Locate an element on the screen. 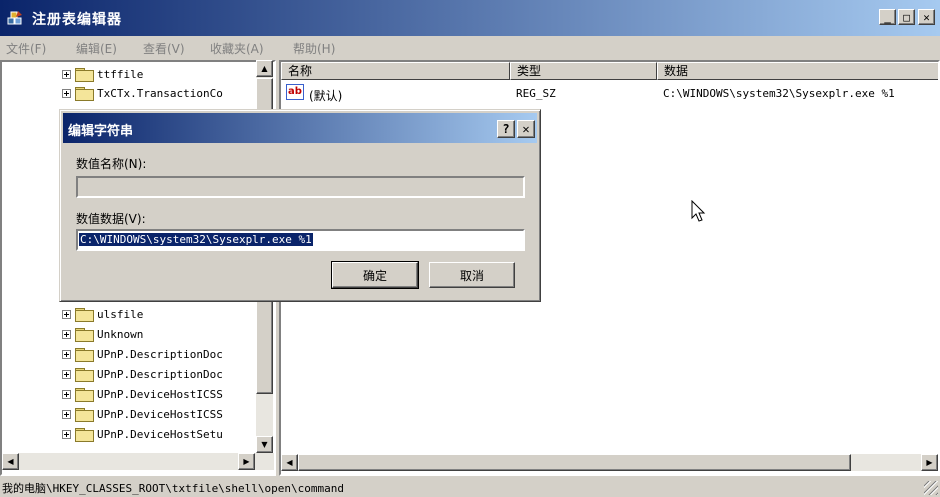 The width and height of the screenshot is (940, 497). tree-item-label: ulsfile is located at coordinates (120, 314).